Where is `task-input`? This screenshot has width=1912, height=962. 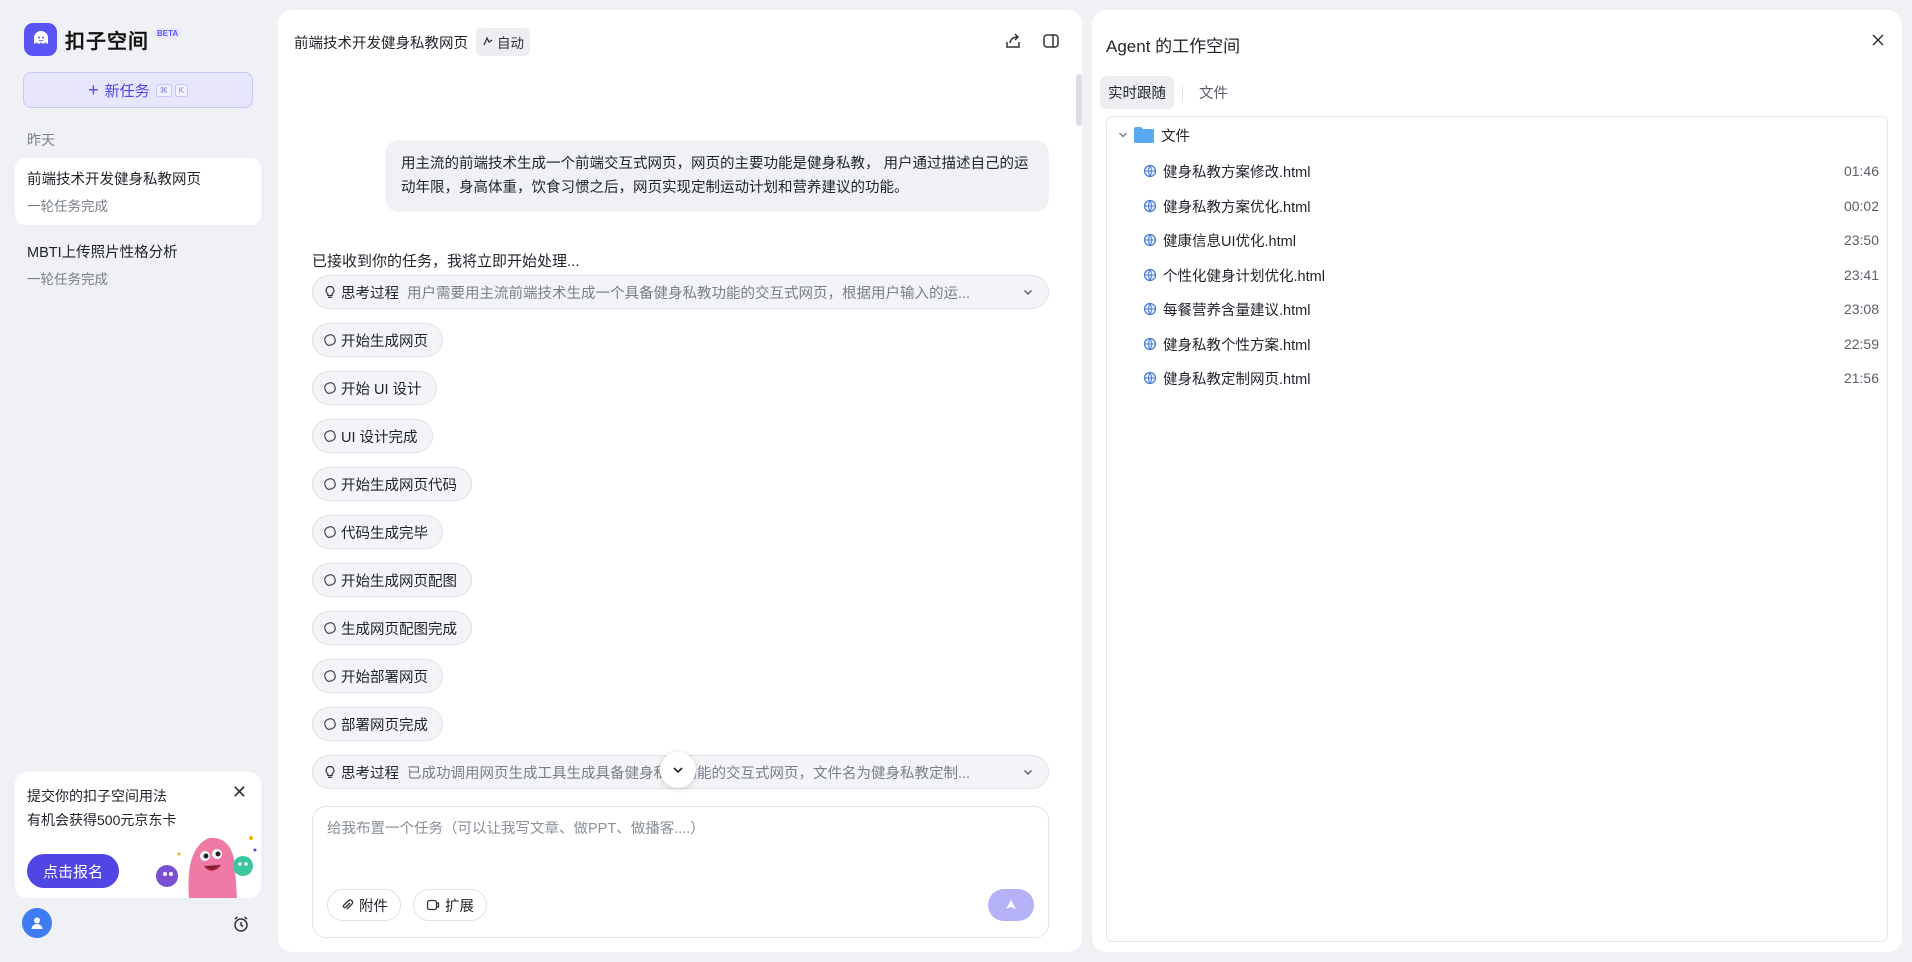
task-input is located at coordinates (677, 829).